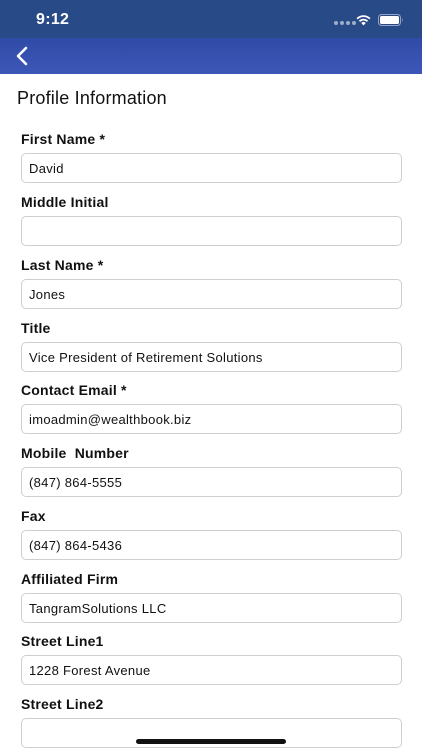 The height and width of the screenshot is (750, 422). What do you see at coordinates (36, 328) in the screenshot?
I see `title-label: Title` at bounding box center [36, 328].